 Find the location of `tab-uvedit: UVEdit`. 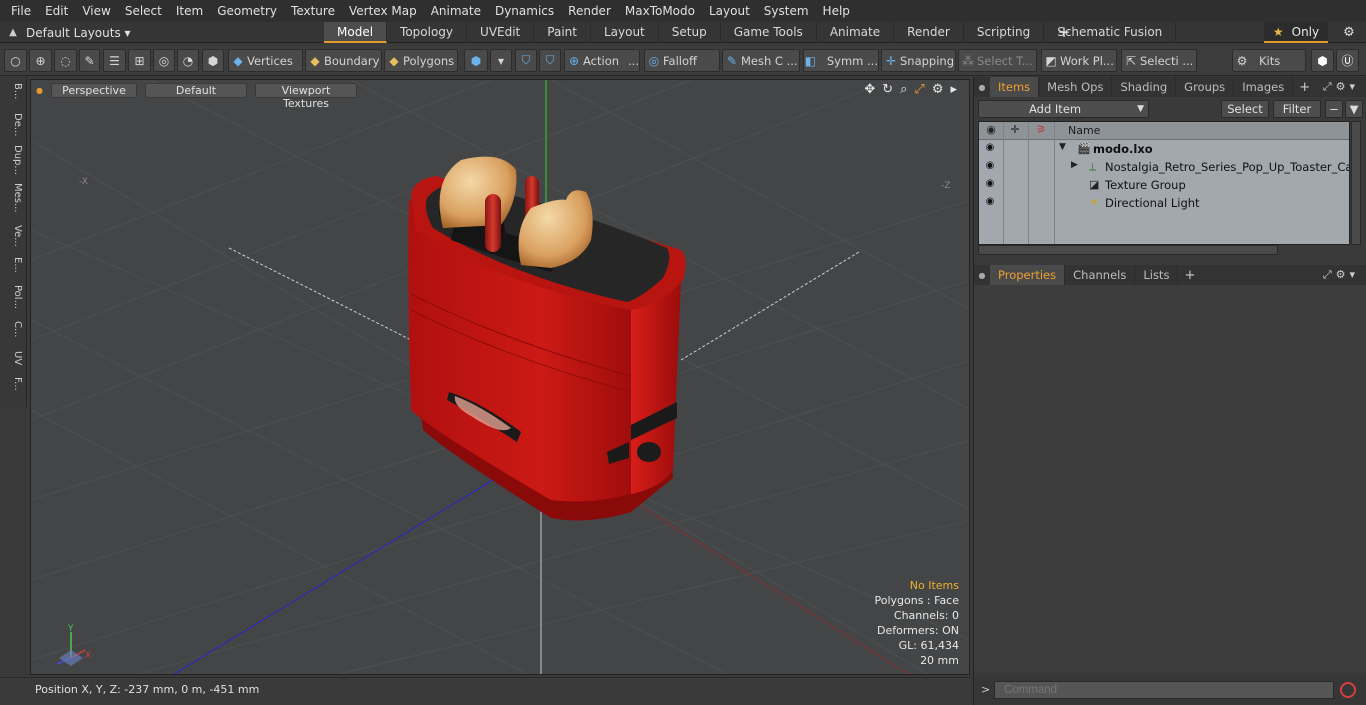

tab-uvedit: UVEdit is located at coordinates (501, 32).